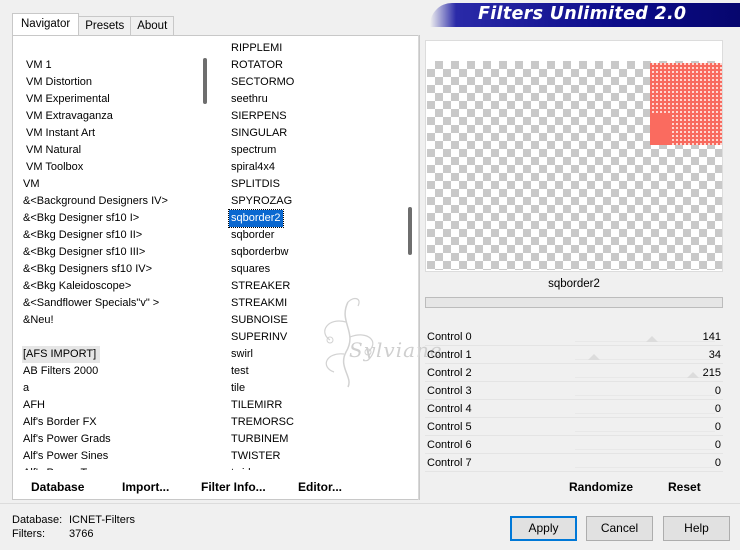  I want to click on category-item: VM Experimental, so click(68, 99).